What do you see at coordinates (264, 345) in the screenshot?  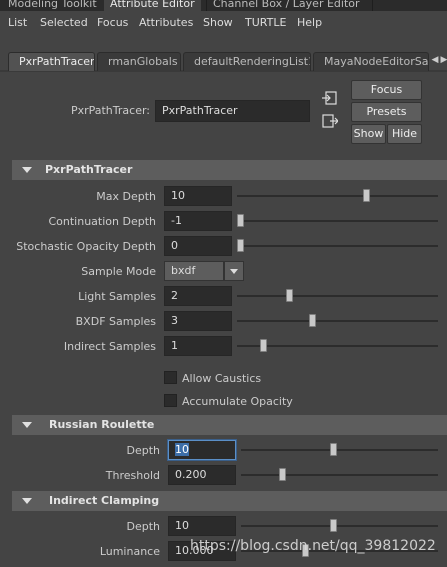 I see `indirect-samples-slider-handle` at bounding box center [264, 345].